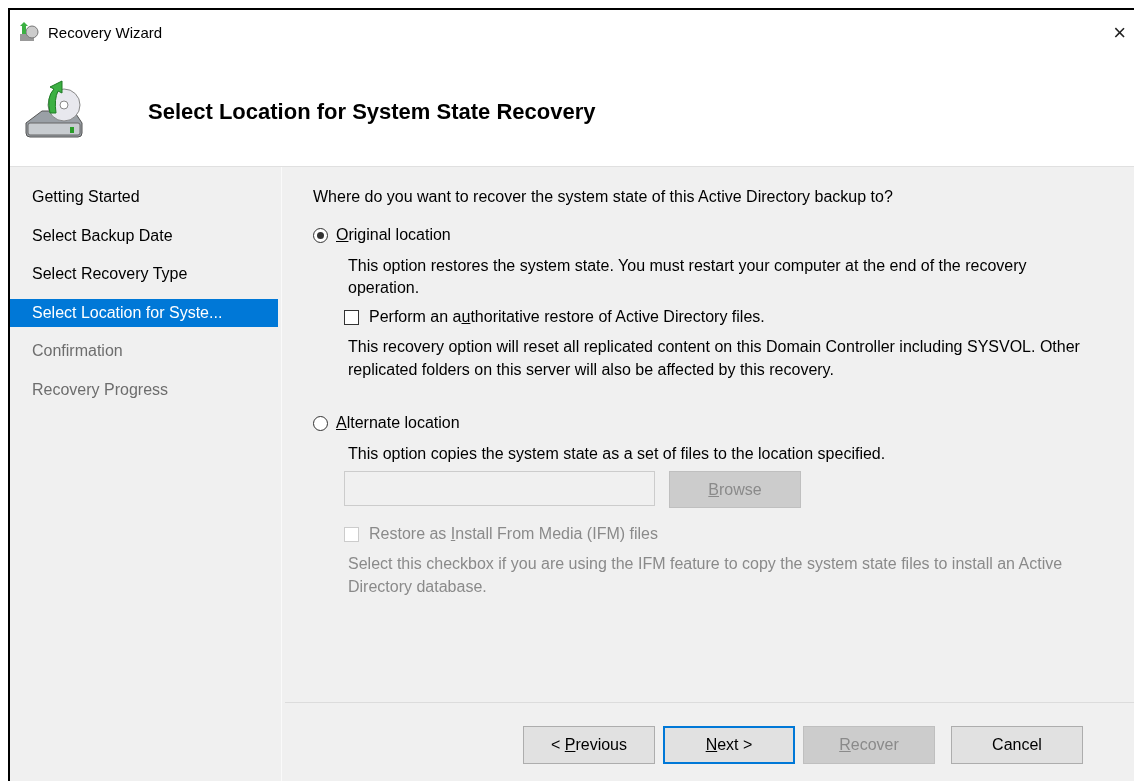 The width and height of the screenshot is (1134, 781). Describe the element at coordinates (351, 317) in the screenshot. I see `checkbox` at that location.